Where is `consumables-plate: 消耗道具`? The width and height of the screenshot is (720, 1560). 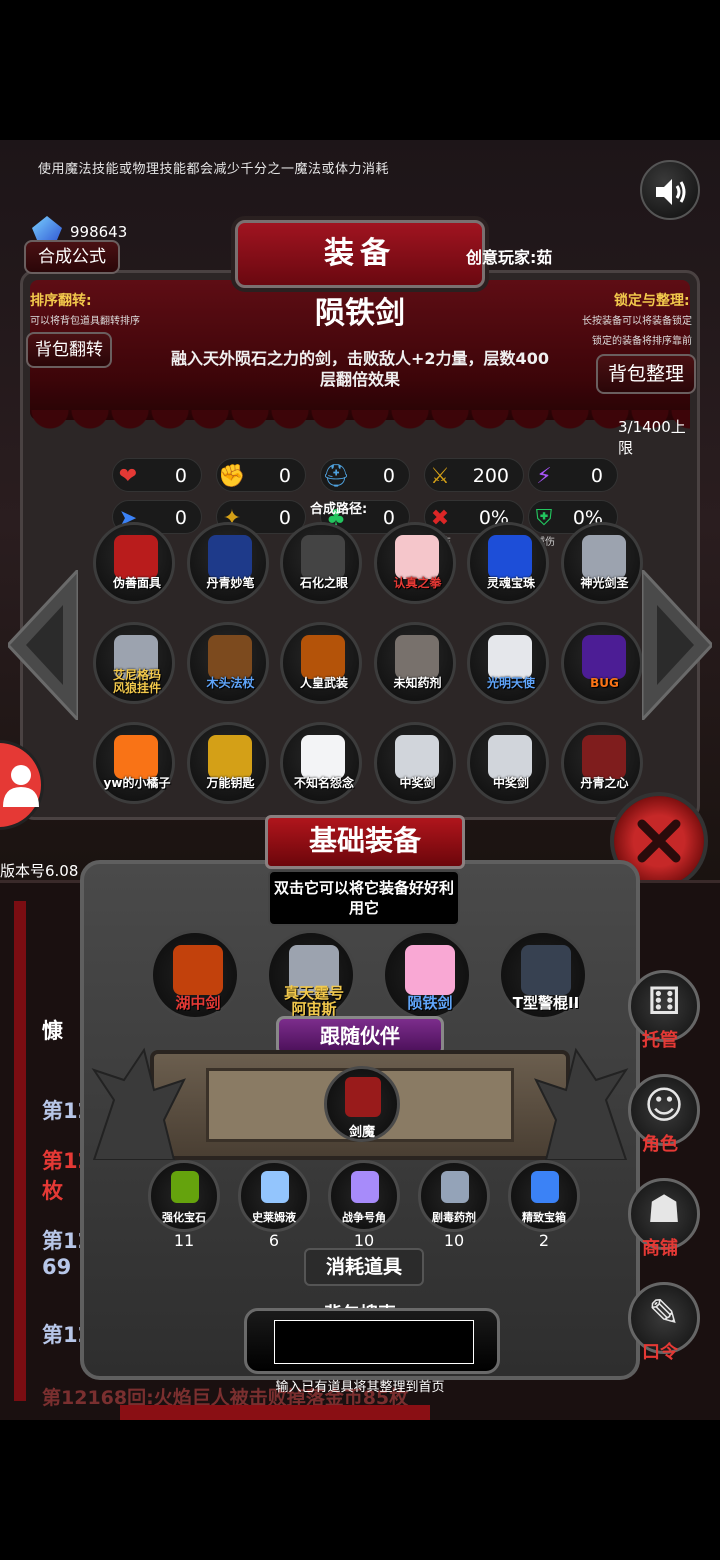
consumables-plate: 消耗道具 is located at coordinates (364, 1267).